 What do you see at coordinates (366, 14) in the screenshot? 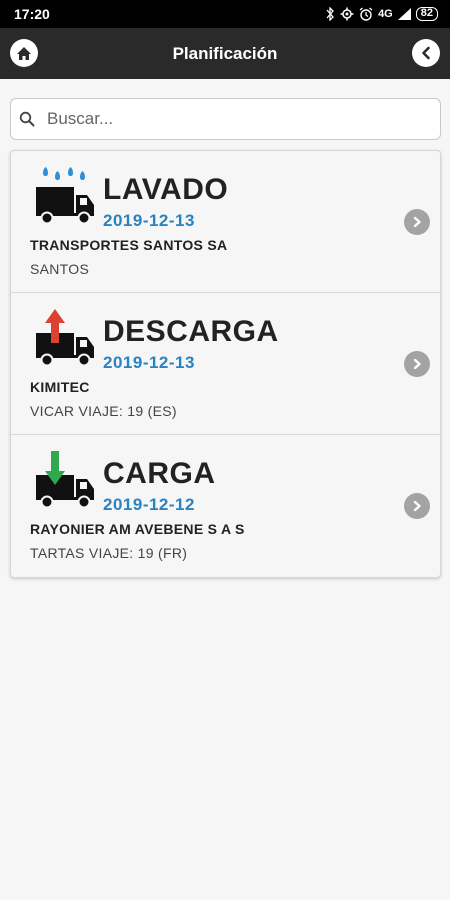
I see `alarm-icon` at bounding box center [366, 14].